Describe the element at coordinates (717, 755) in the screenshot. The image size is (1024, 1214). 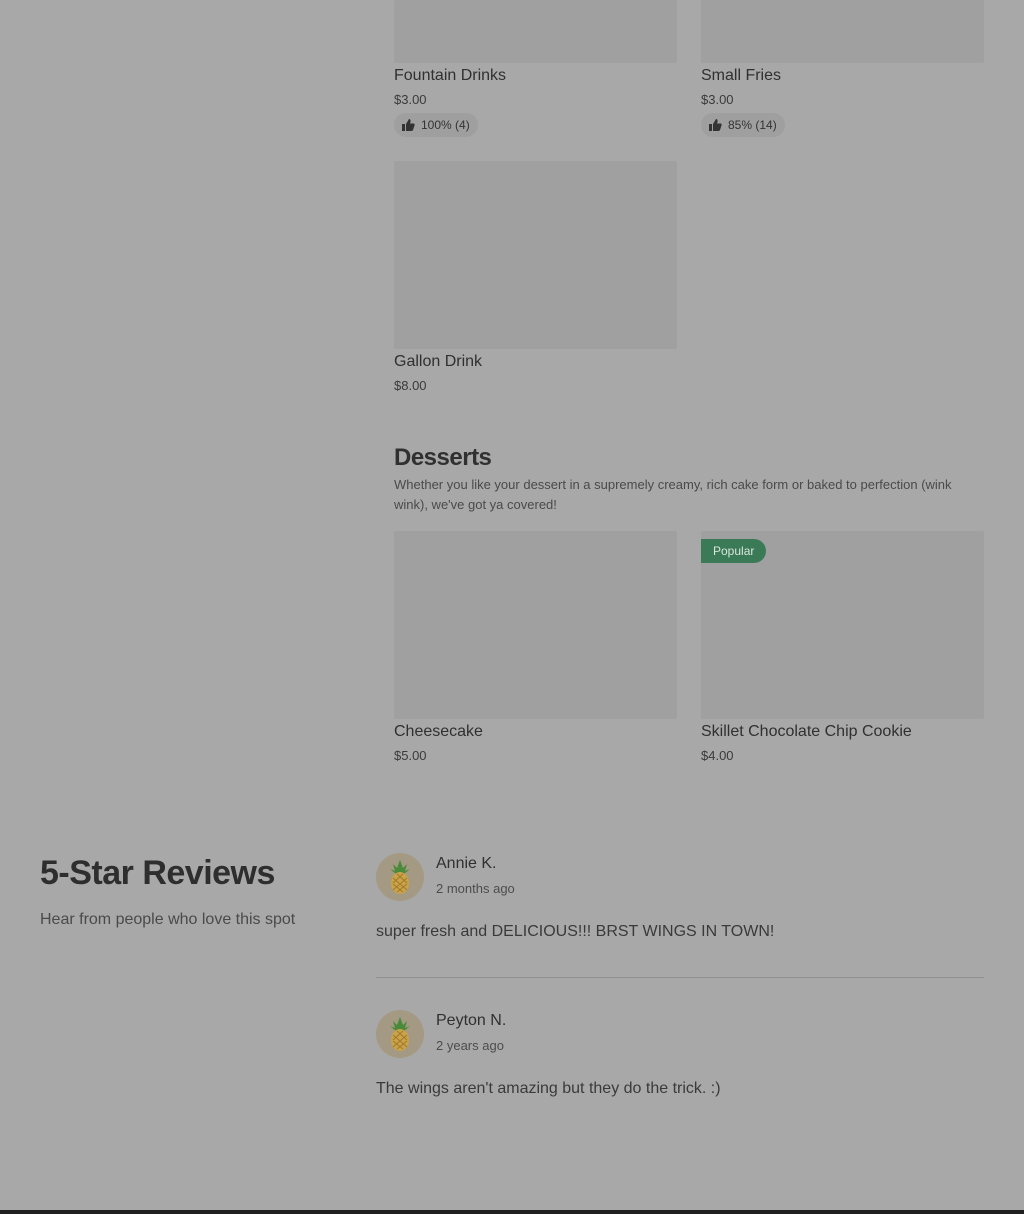
I see `menu-item-price: $4.00` at that location.